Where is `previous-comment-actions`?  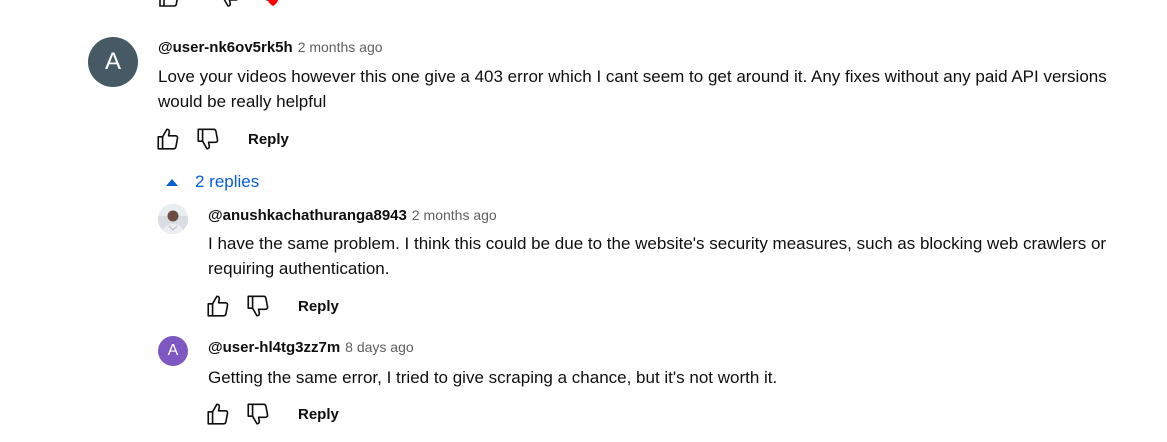
previous-comment-actions is located at coordinates (275, 3).